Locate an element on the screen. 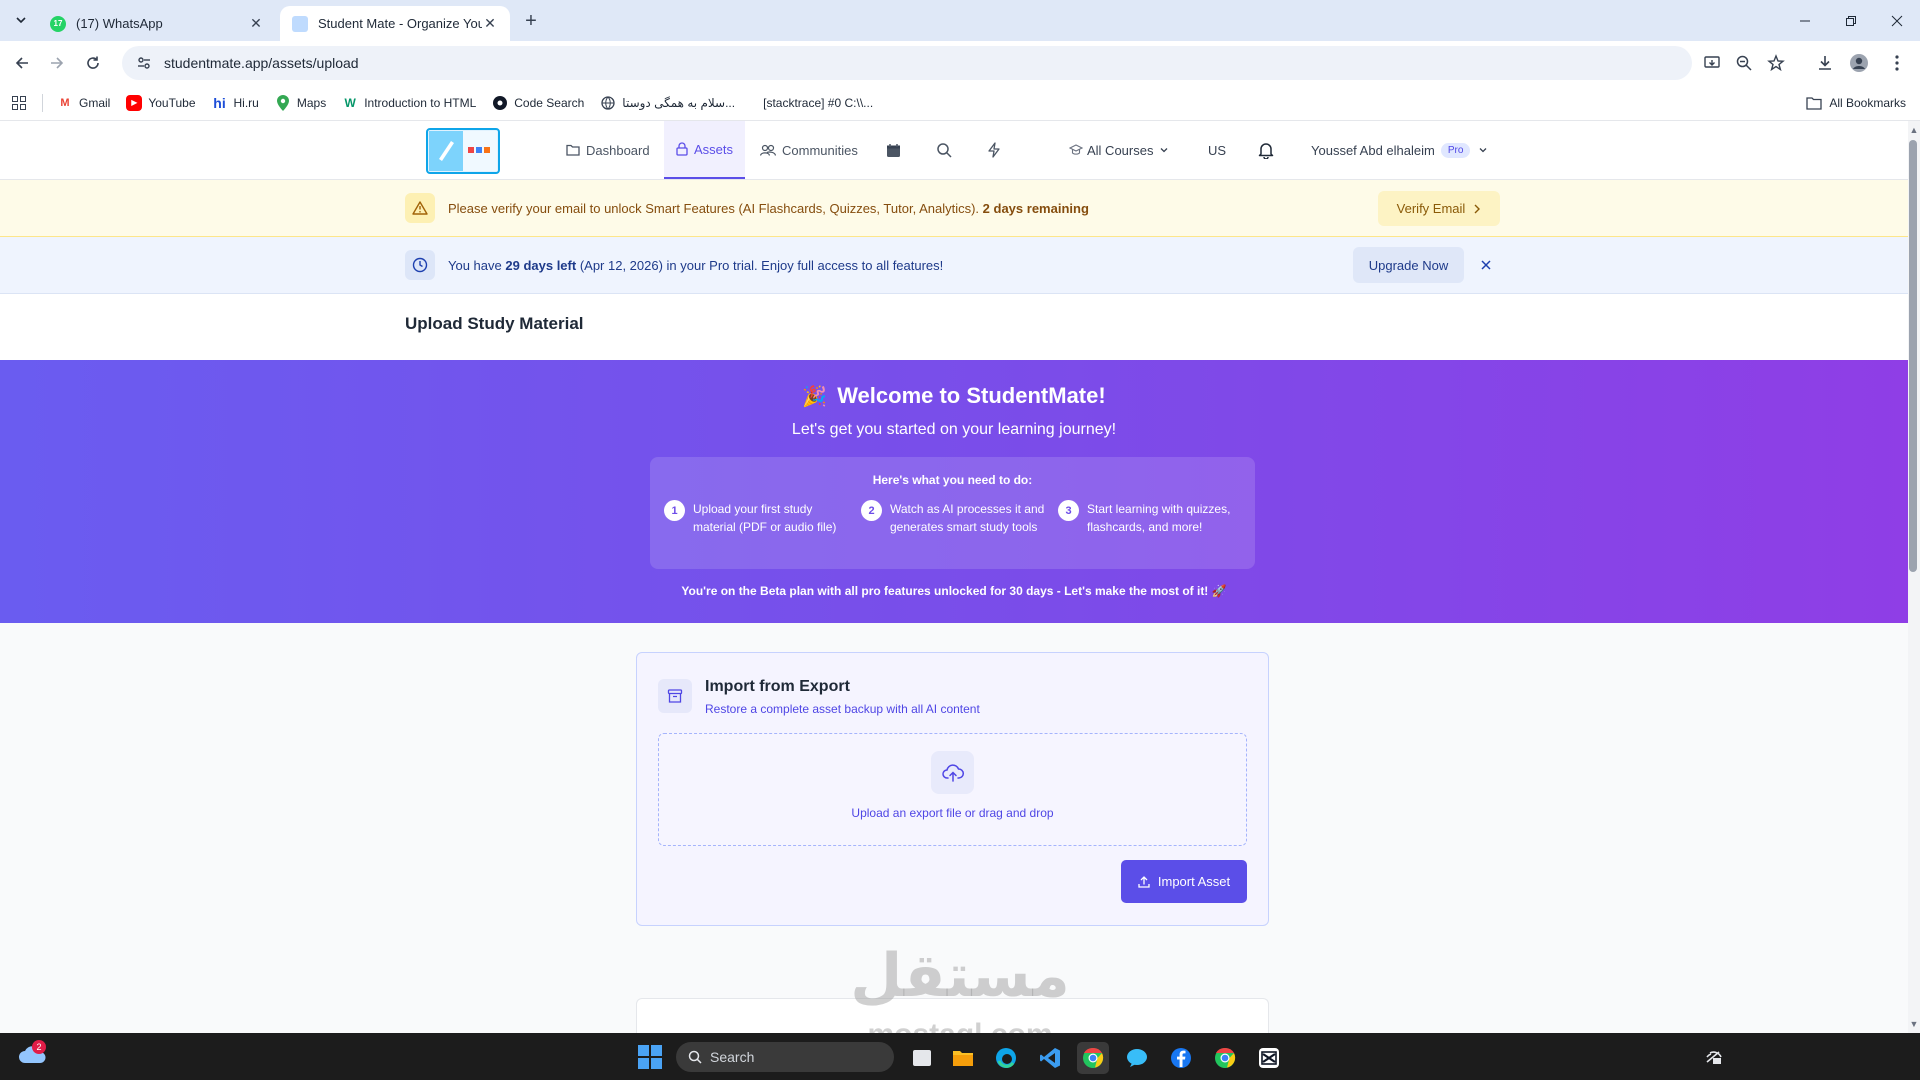 The width and height of the screenshot is (1920, 1080). import-asset-label: Import Asset is located at coordinates (1194, 881).